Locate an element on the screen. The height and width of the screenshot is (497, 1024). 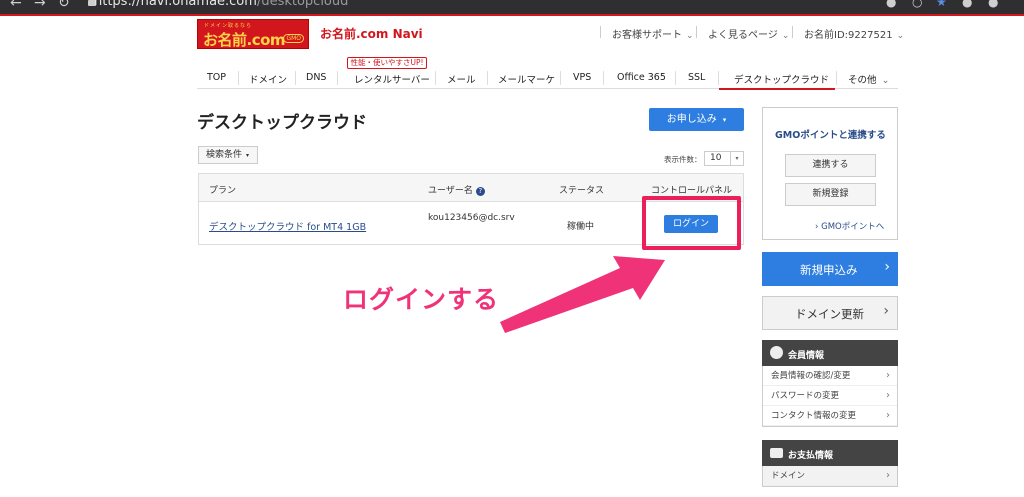
user-icon is located at coordinates (776, 352).